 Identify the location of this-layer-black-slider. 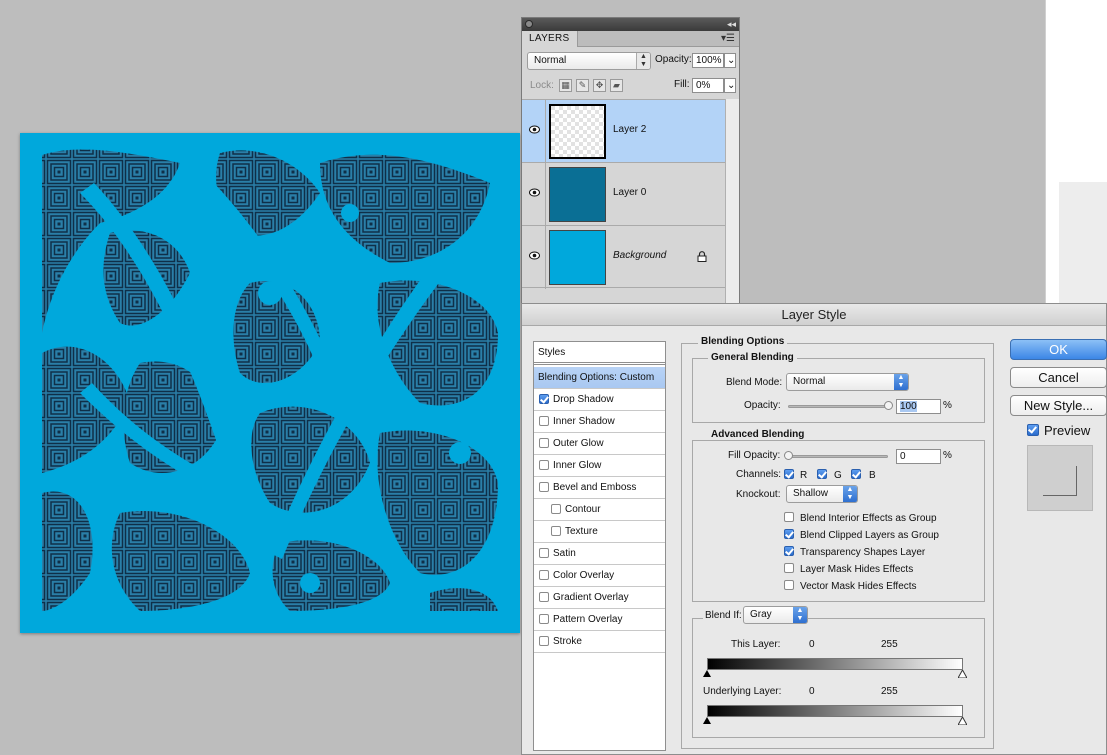
(707, 673).